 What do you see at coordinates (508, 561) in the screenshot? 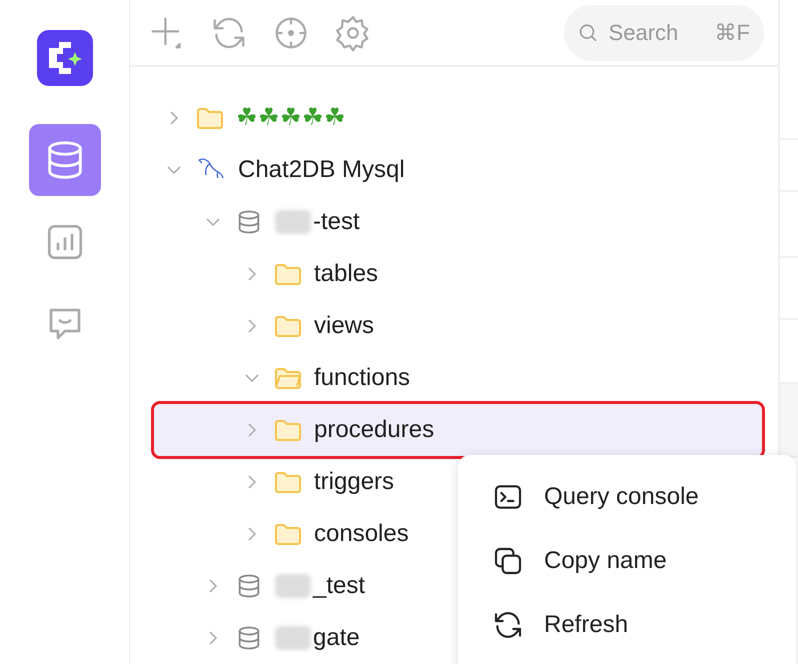
I see `copy-icon` at bounding box center [508, 561].